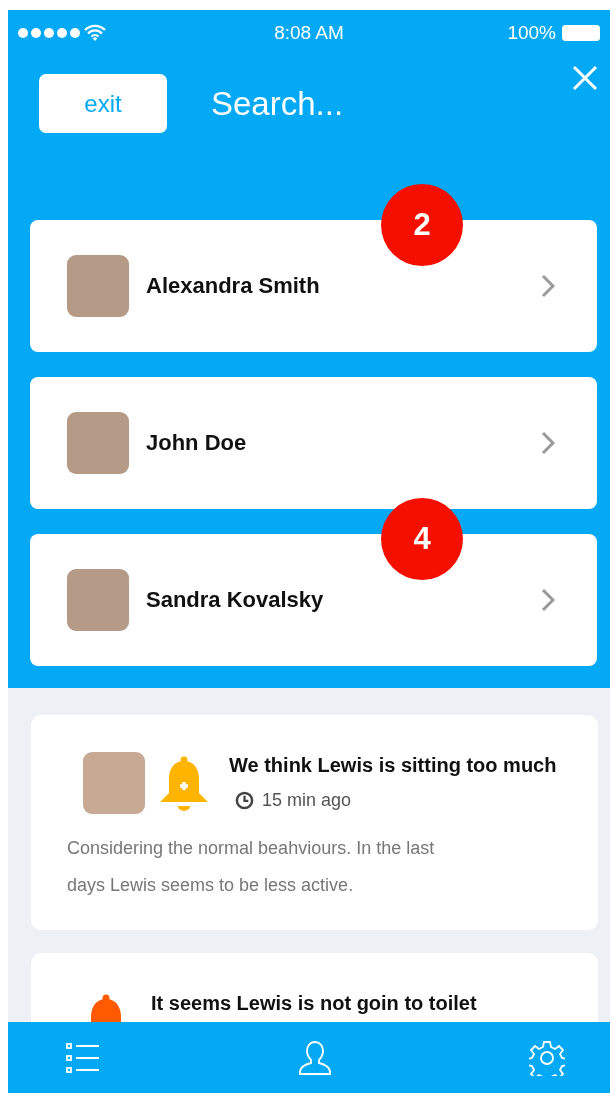 The height and width of the screenshot is (1093, 610). Describe the element at coordinates (531, 32) in the screenshot. I see `battery-percent: 100%` at that location.